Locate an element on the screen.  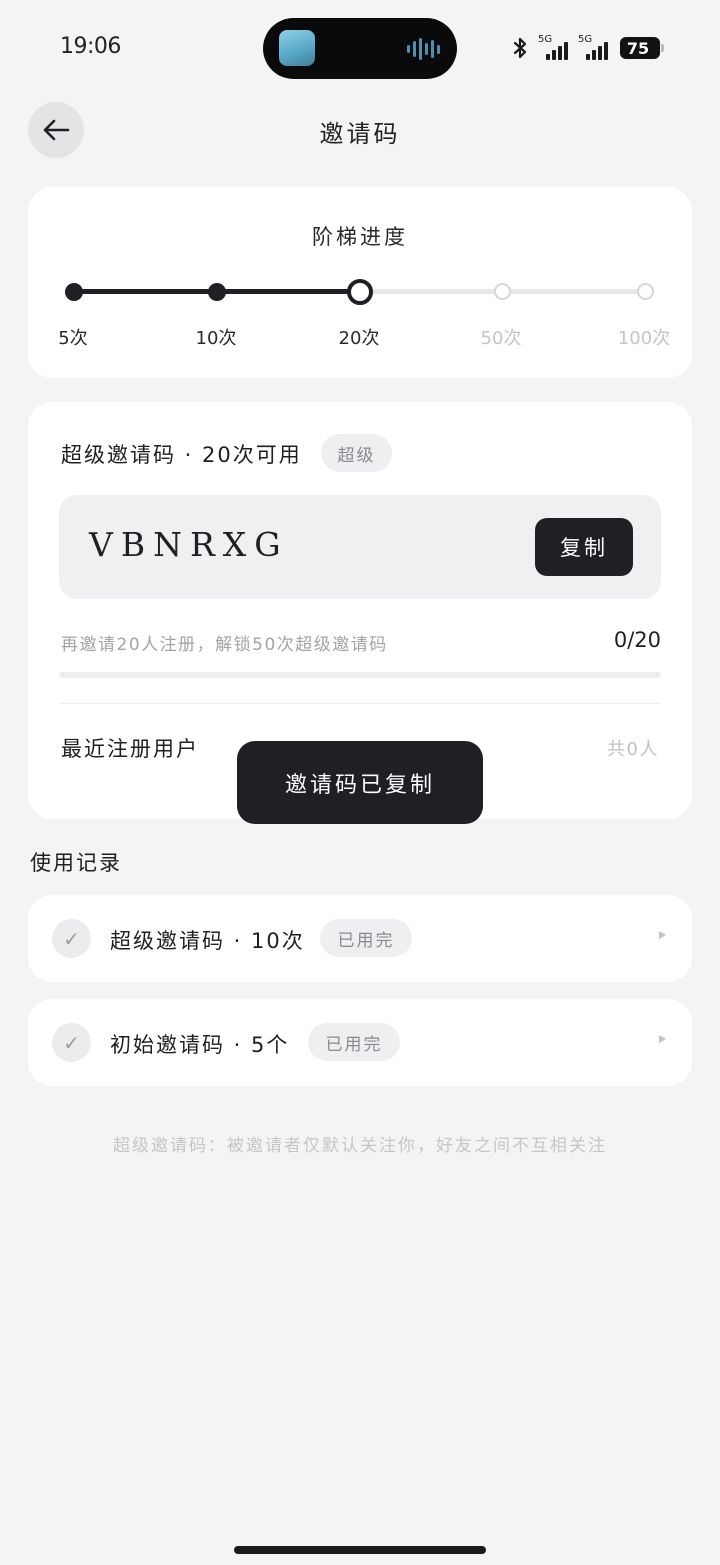
unlock-hint: 再邀请20人注册，解锁50次超级邀请码 is located at coordinates (224, 645).